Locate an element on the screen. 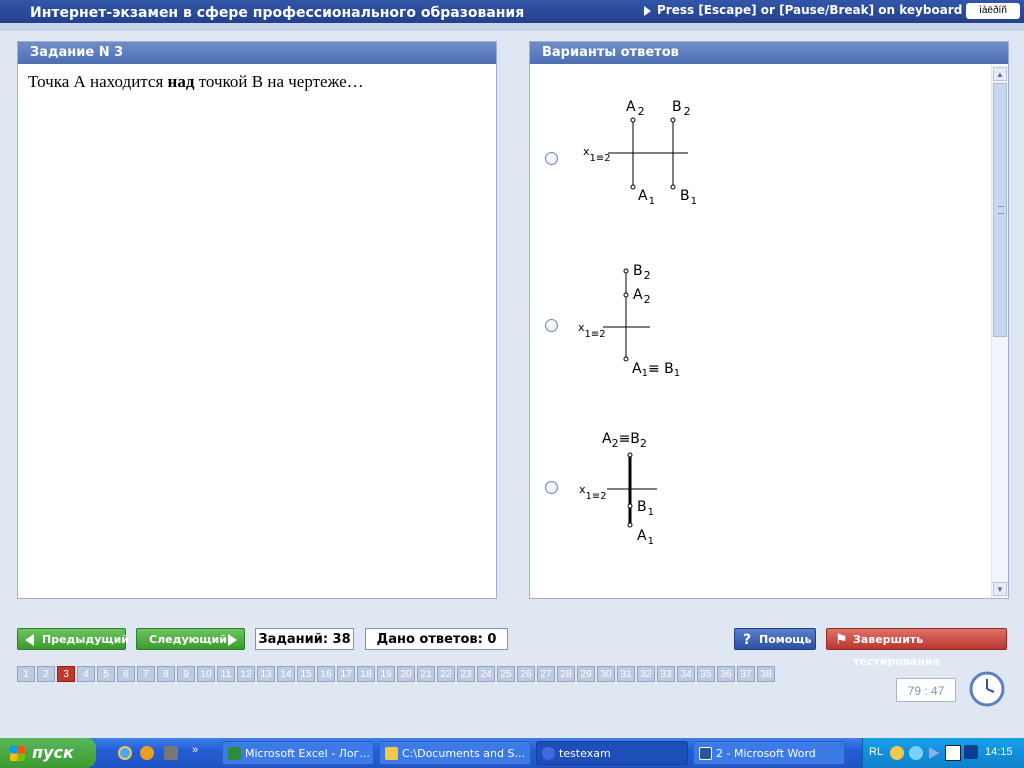 The height and width of the screenshot is (768, 1024). opt3-front-eq: ≡B is located at coordinates (629, 439).